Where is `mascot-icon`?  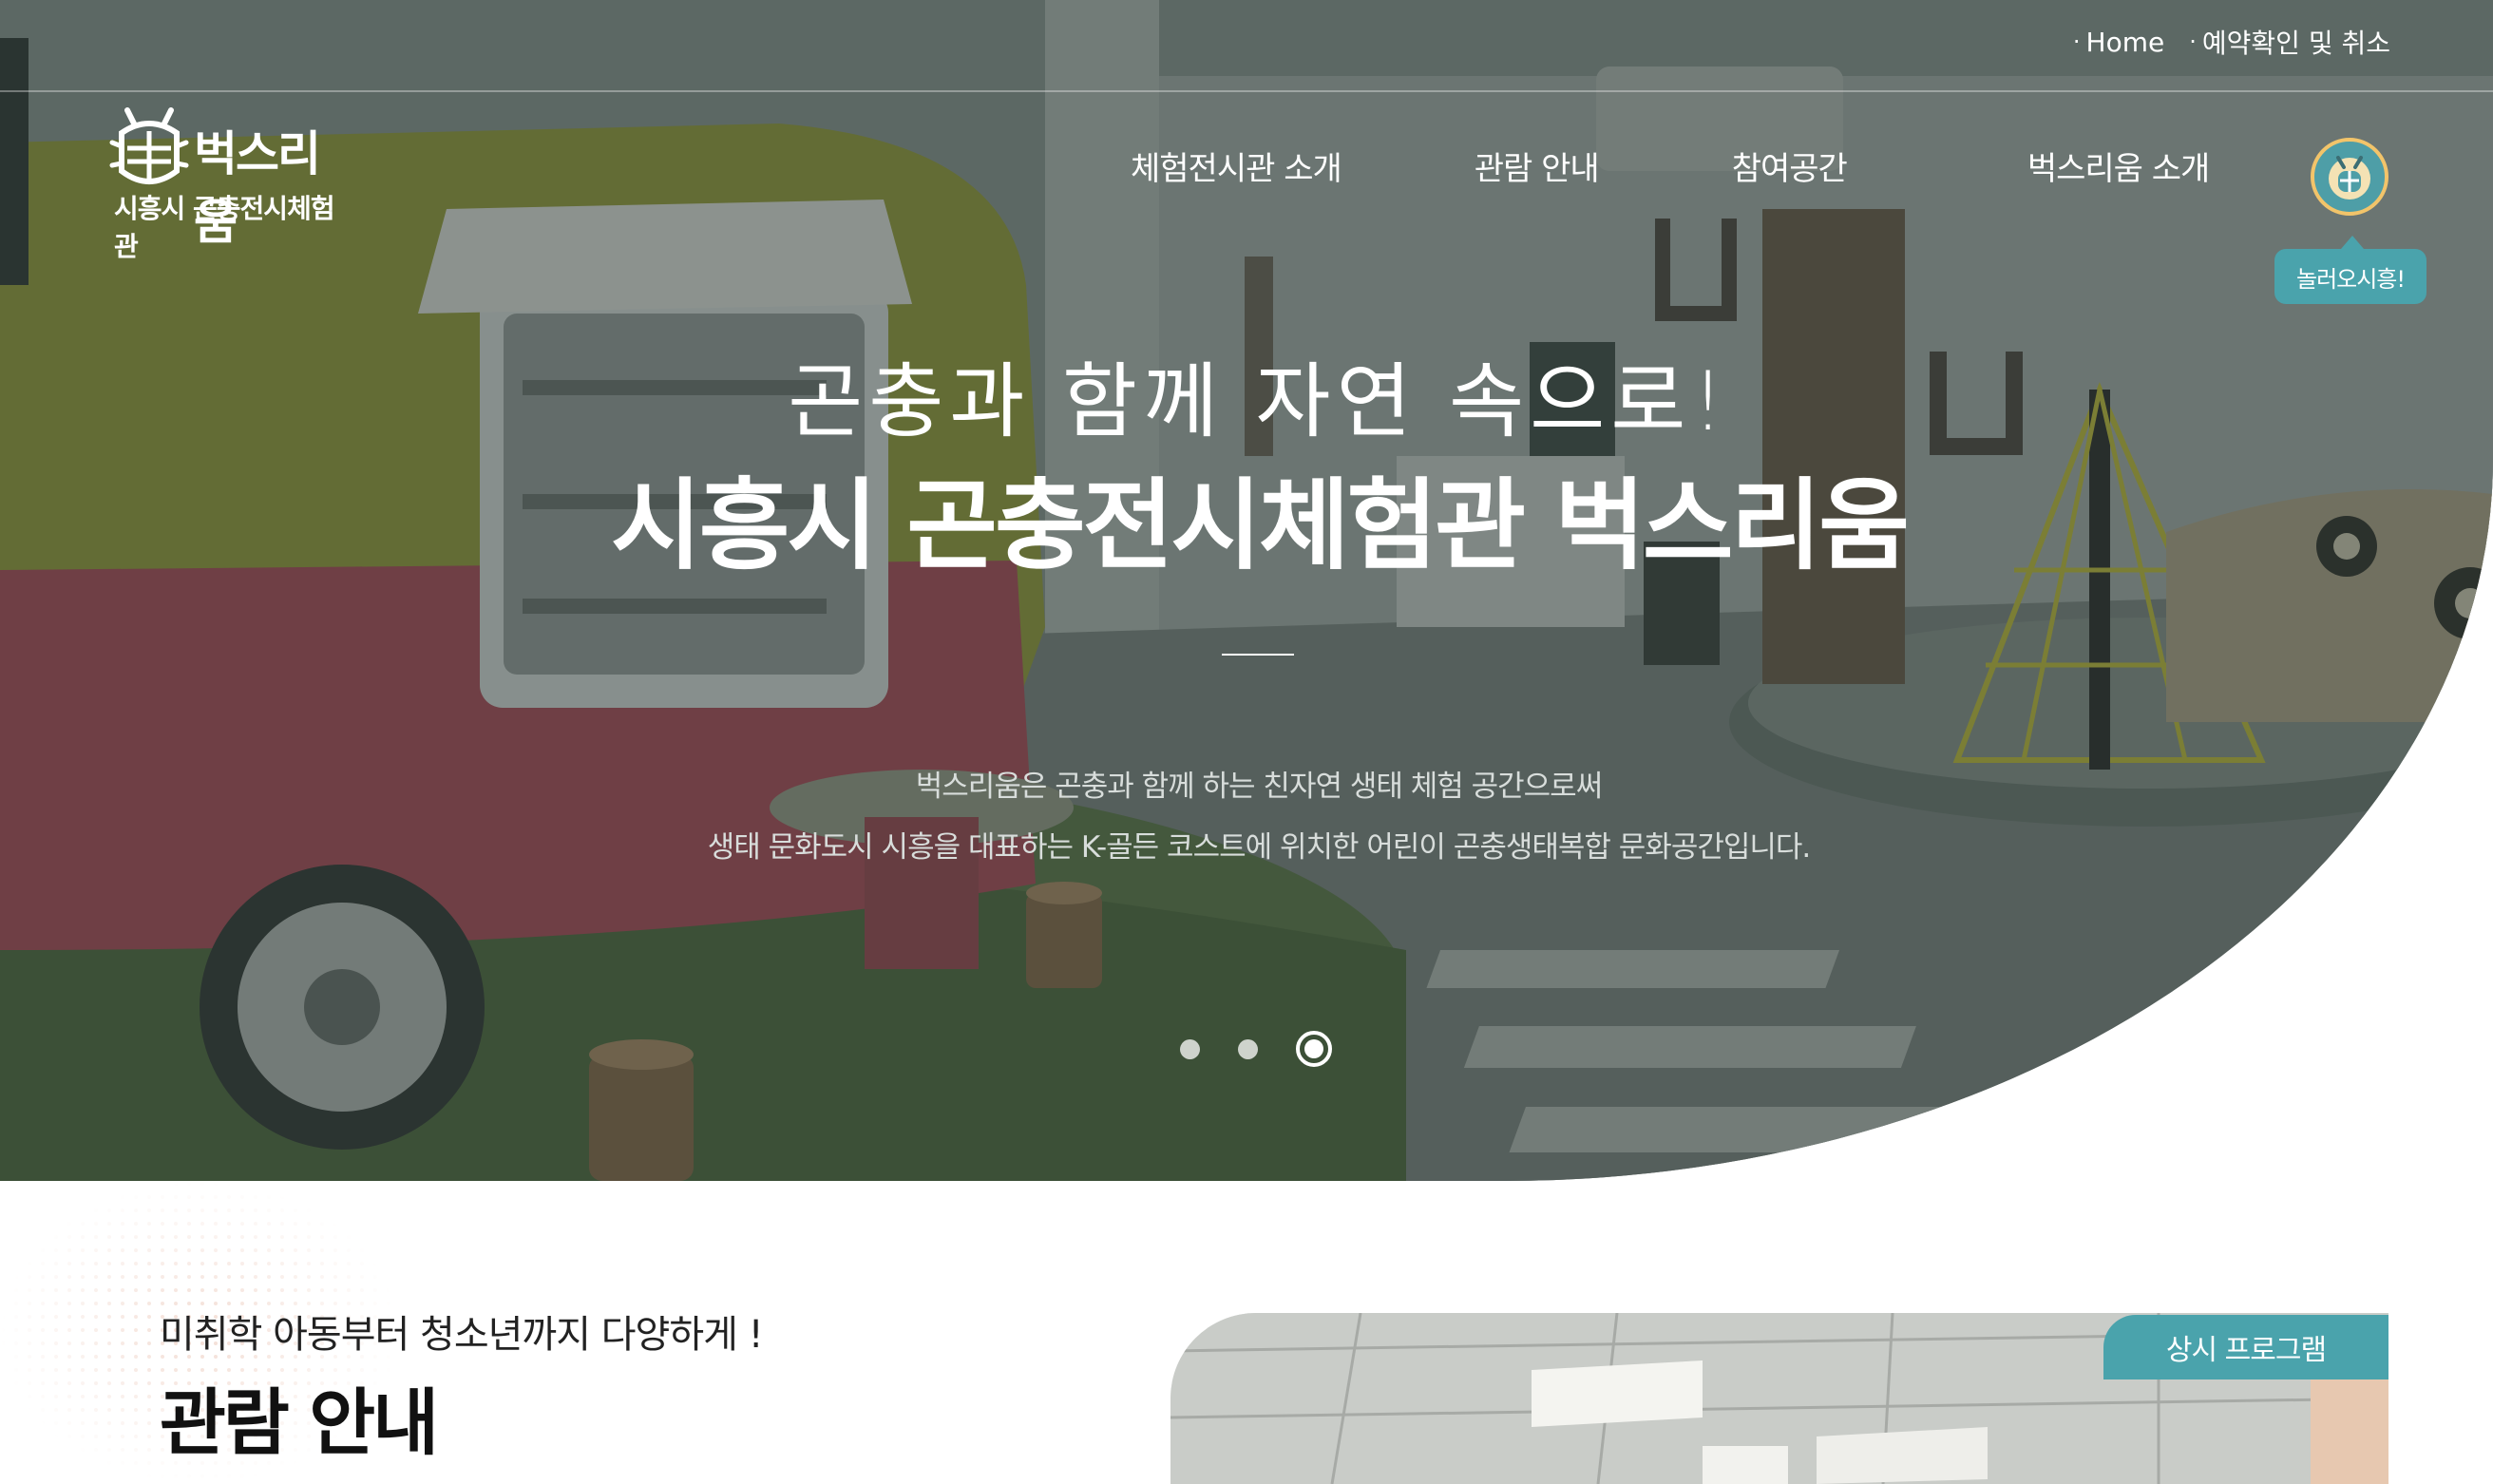 mascot-icon is located at coordinates (2349, 178).